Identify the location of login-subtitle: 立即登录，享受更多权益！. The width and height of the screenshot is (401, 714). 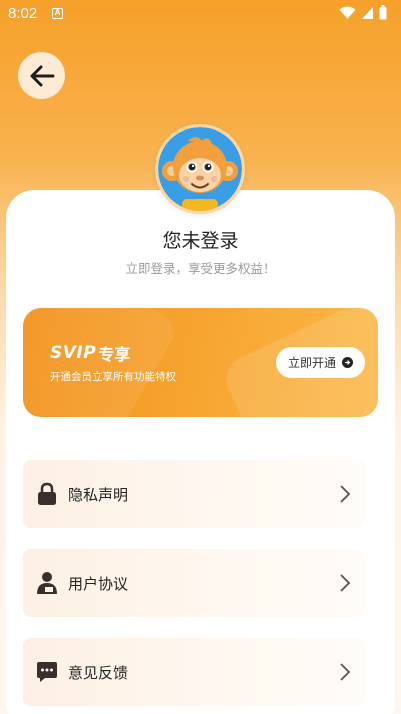
(200, 268).